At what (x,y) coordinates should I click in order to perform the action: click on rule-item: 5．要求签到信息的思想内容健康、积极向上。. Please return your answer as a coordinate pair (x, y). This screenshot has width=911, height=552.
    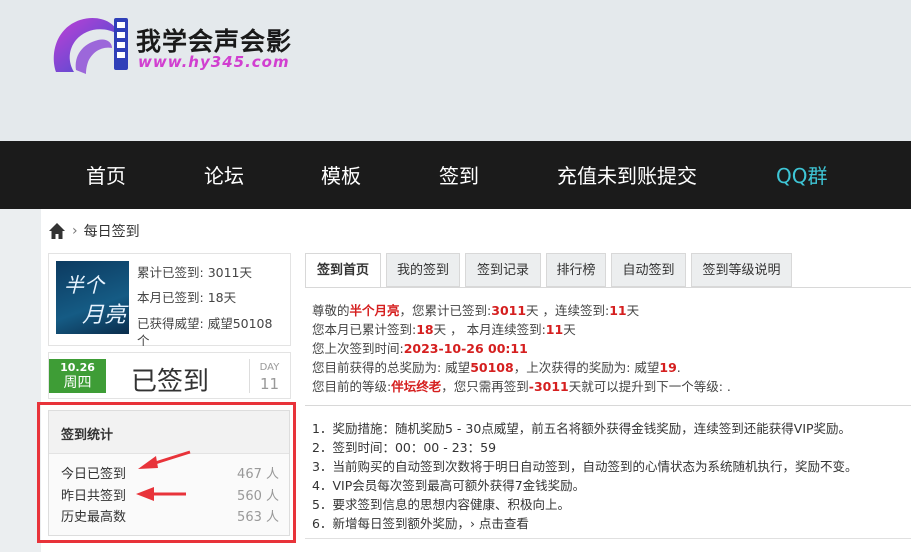
    Looking at the image, I should click on (441, 504).